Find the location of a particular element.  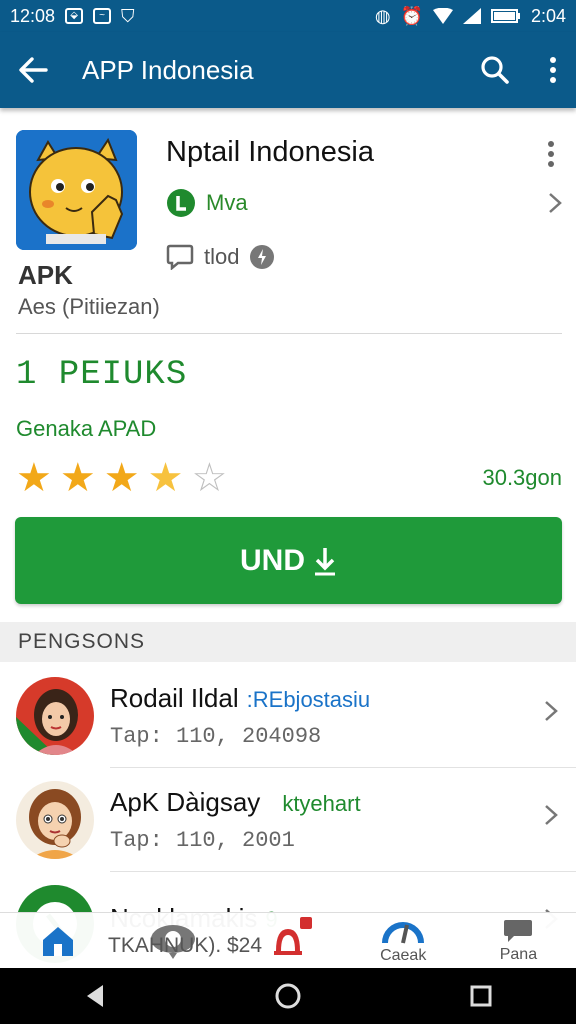

status-time: 12:08 is located at coordinates (33, 15).